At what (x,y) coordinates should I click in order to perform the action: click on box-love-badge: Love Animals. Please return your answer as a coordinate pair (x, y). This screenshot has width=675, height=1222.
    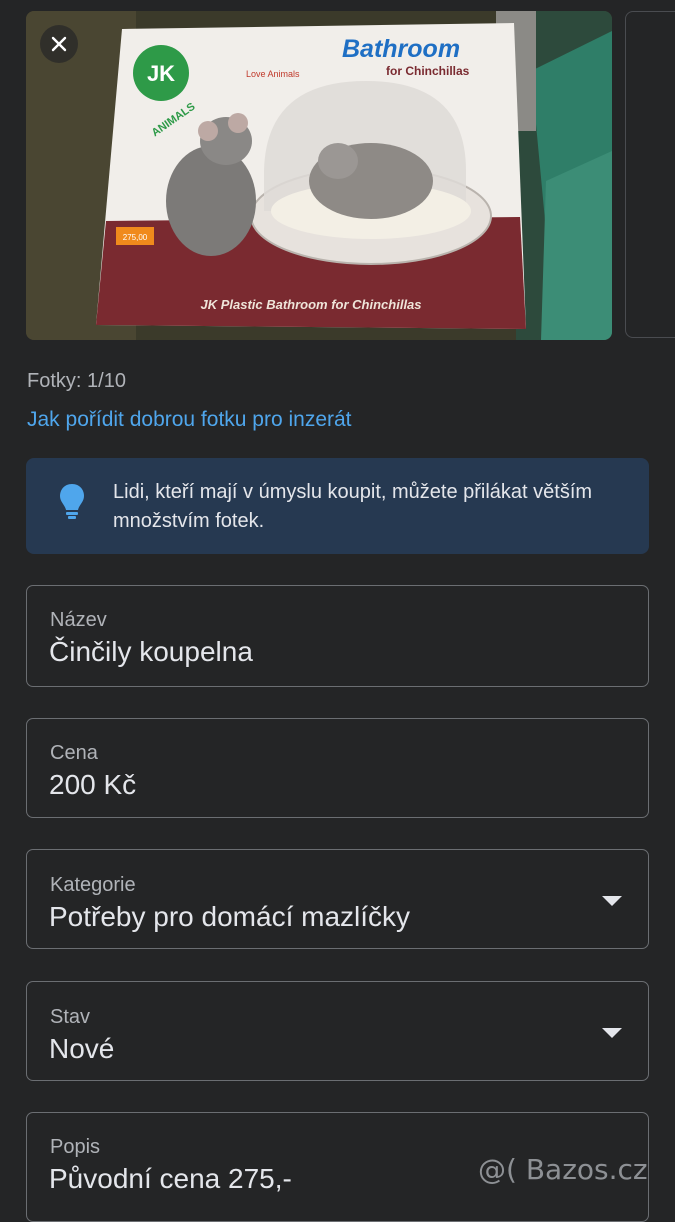
    Looking at the image, I should click on (273, 74).